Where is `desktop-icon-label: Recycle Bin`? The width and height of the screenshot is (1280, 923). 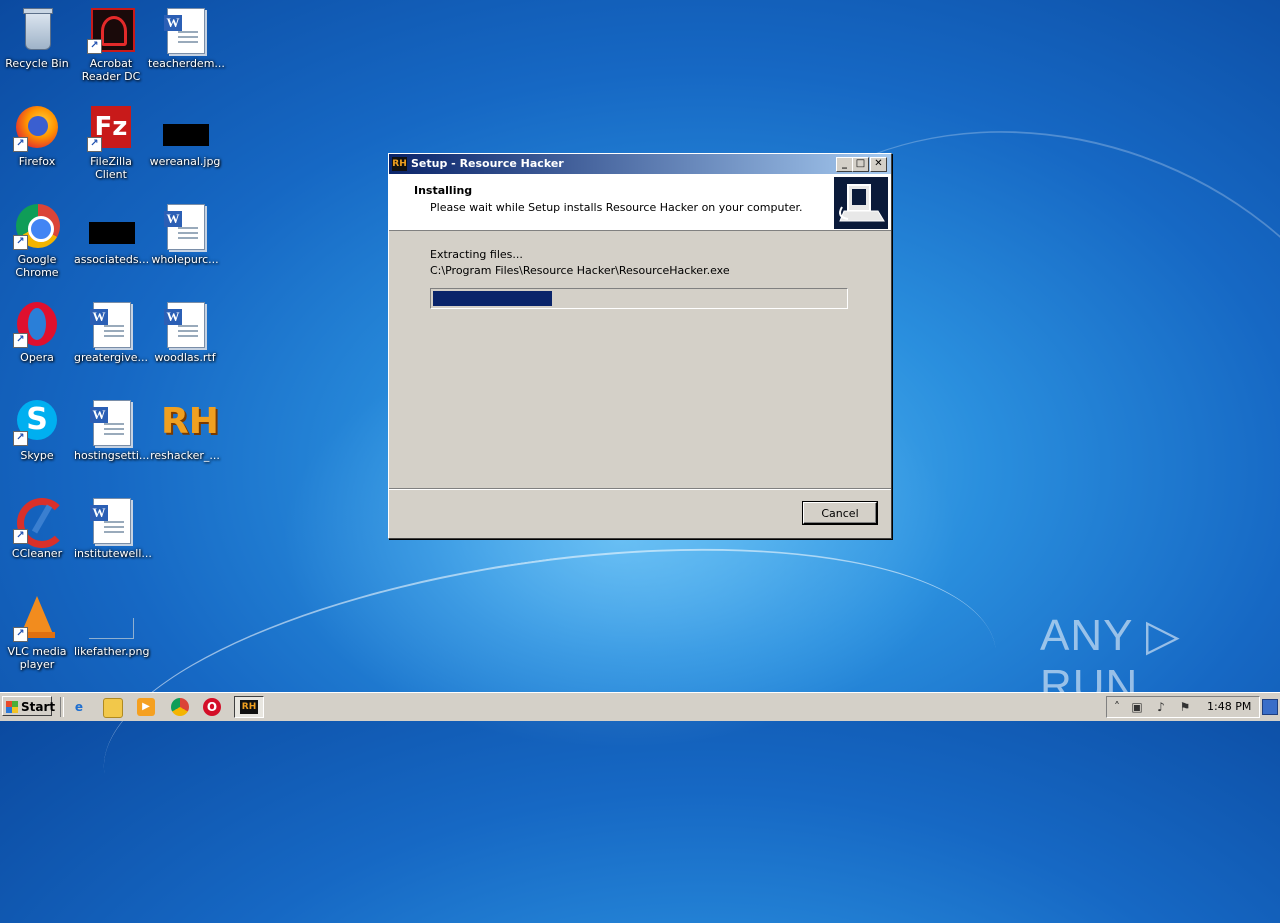
desktop-icon-label: Recycle Bin is located at coordinates (37, 63).